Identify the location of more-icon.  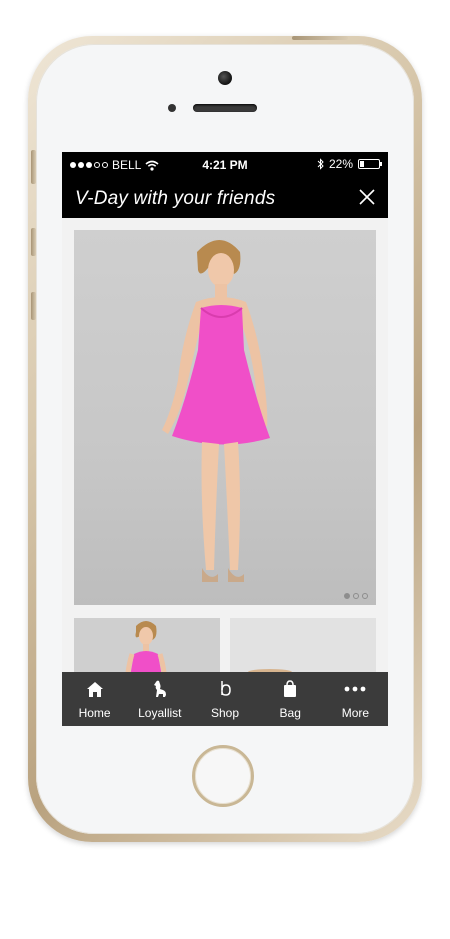
(355, 689).